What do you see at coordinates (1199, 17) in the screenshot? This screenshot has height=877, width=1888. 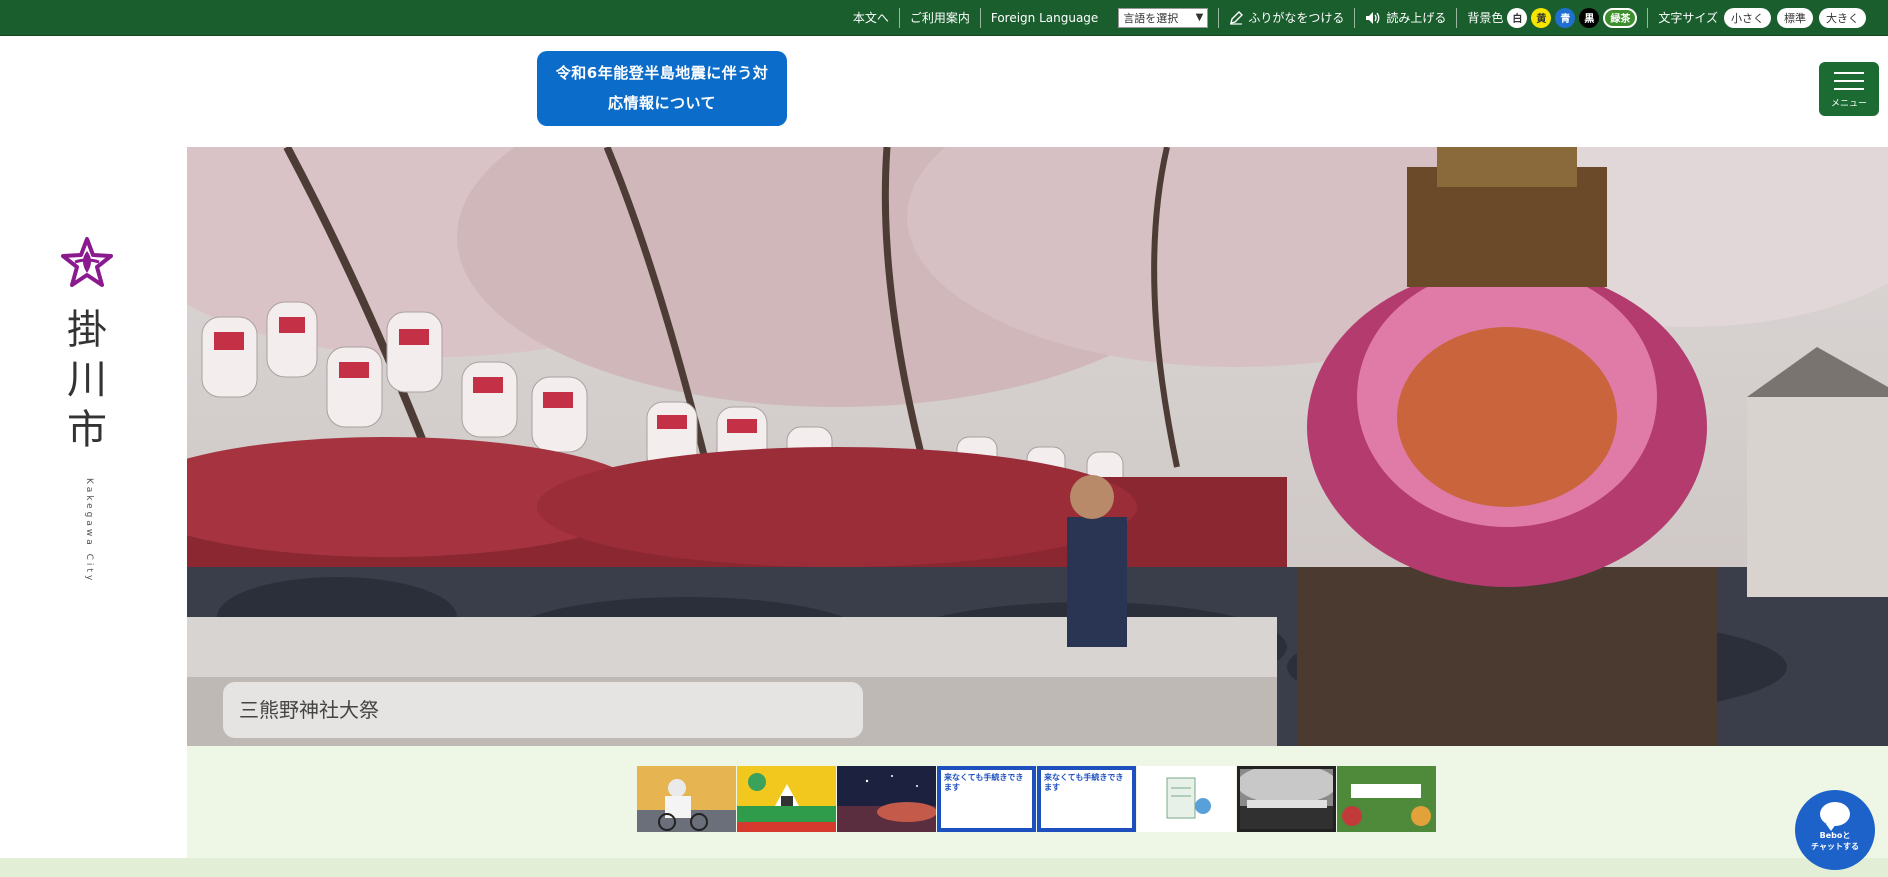 I see `caret-down-icon: ▼` at bounding box center [1199, 17].